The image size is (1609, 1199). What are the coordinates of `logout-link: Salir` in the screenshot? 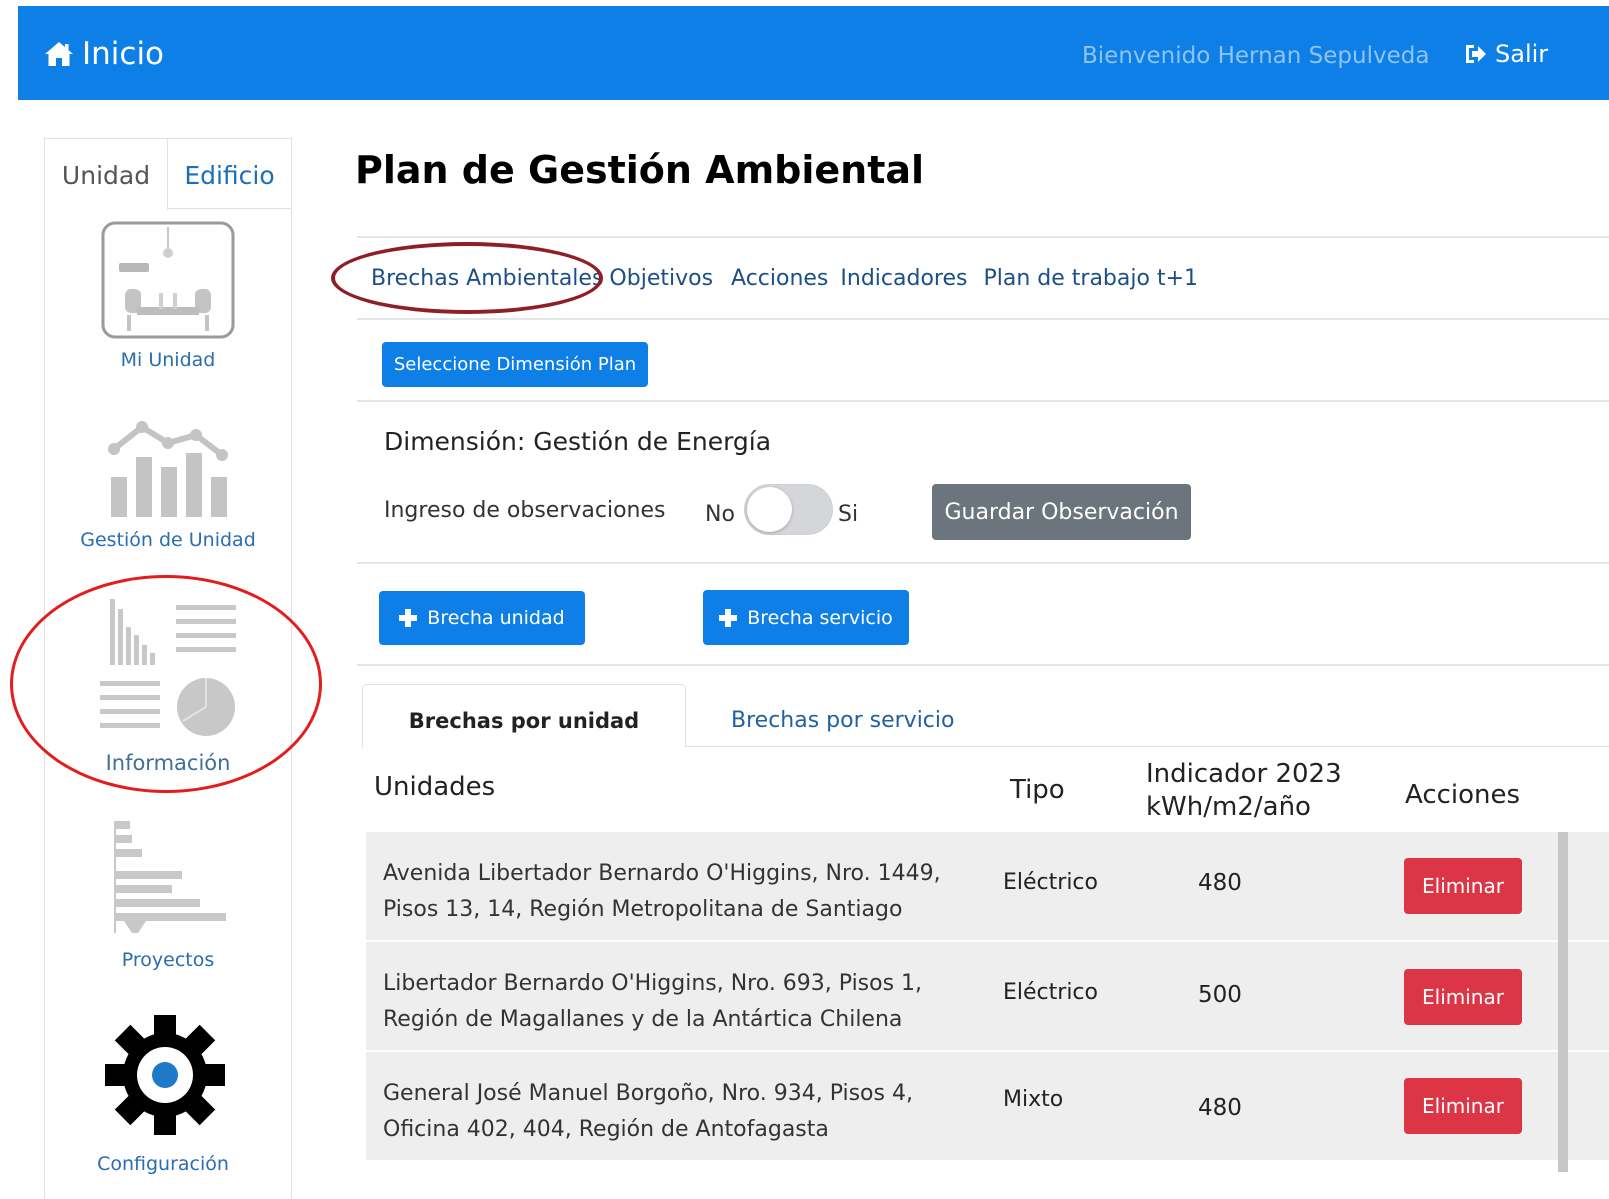 It's located at (1505, 54).